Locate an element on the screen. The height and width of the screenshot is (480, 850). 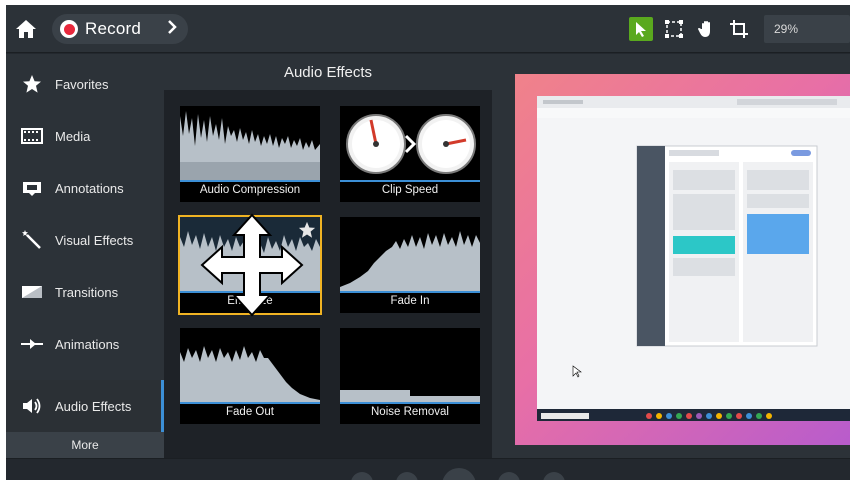
sidebar-item-visual-effects: Visual Effects is located at coordinates (85, 240).